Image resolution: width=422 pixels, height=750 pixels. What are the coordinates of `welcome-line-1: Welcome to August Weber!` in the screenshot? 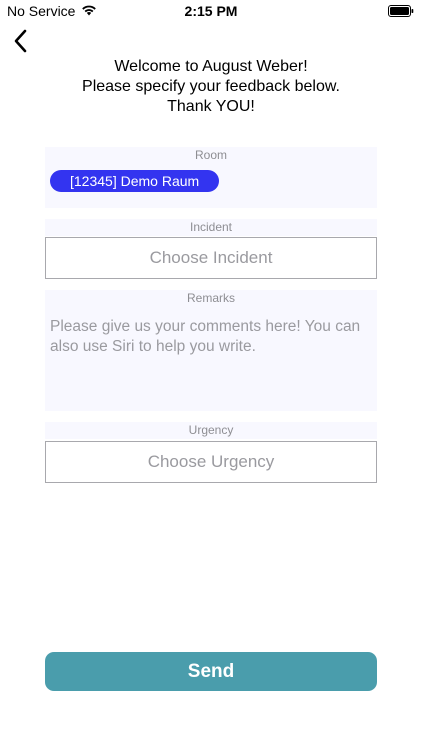 It's located at (211, 66).